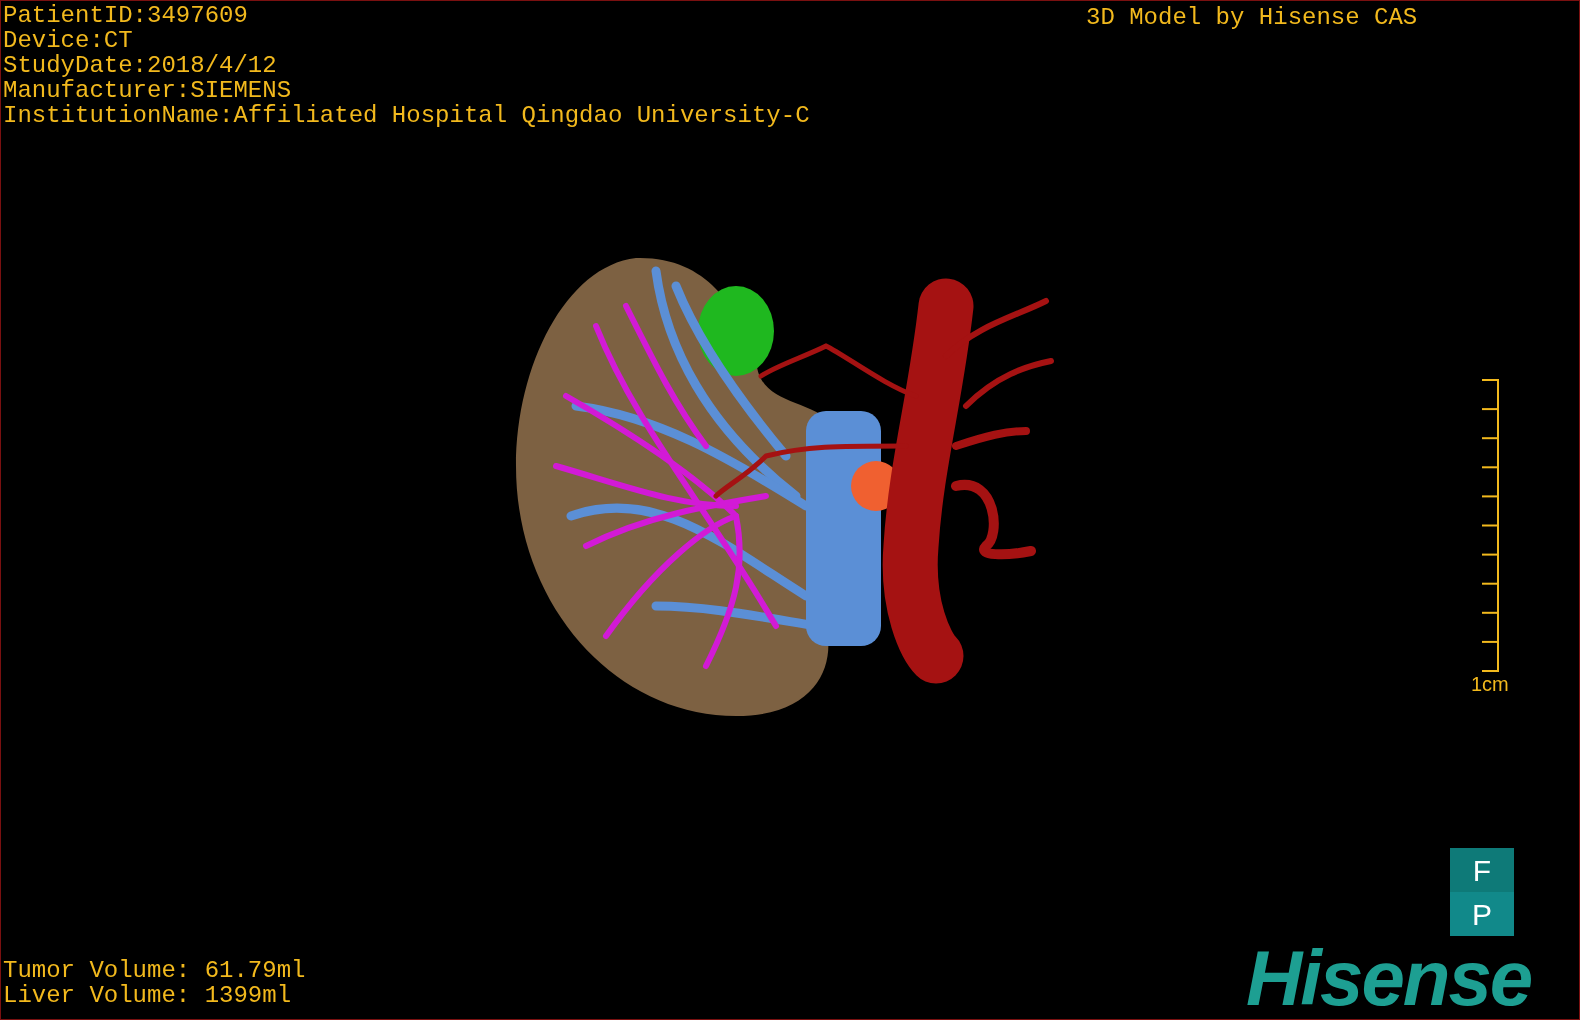  Describe the element at coordinates (1490, 684) in the screenshot. I see `scale-label: 1cm` at that location.